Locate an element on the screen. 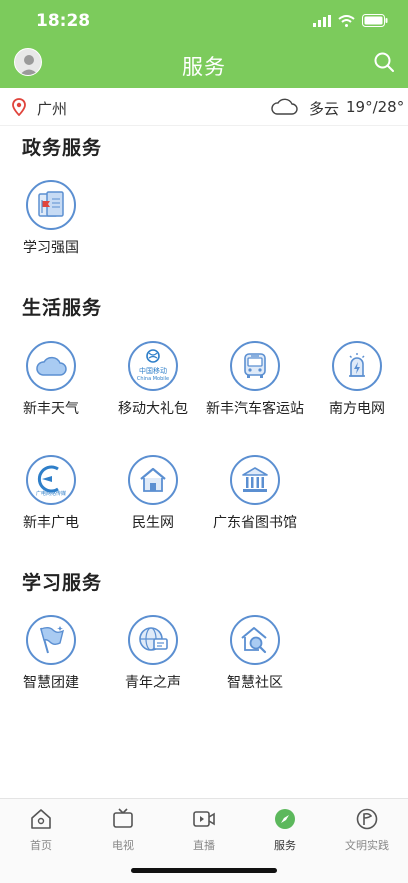 The image size is (408, 883). page-title: 服务 is located at coordinates (204, 67).